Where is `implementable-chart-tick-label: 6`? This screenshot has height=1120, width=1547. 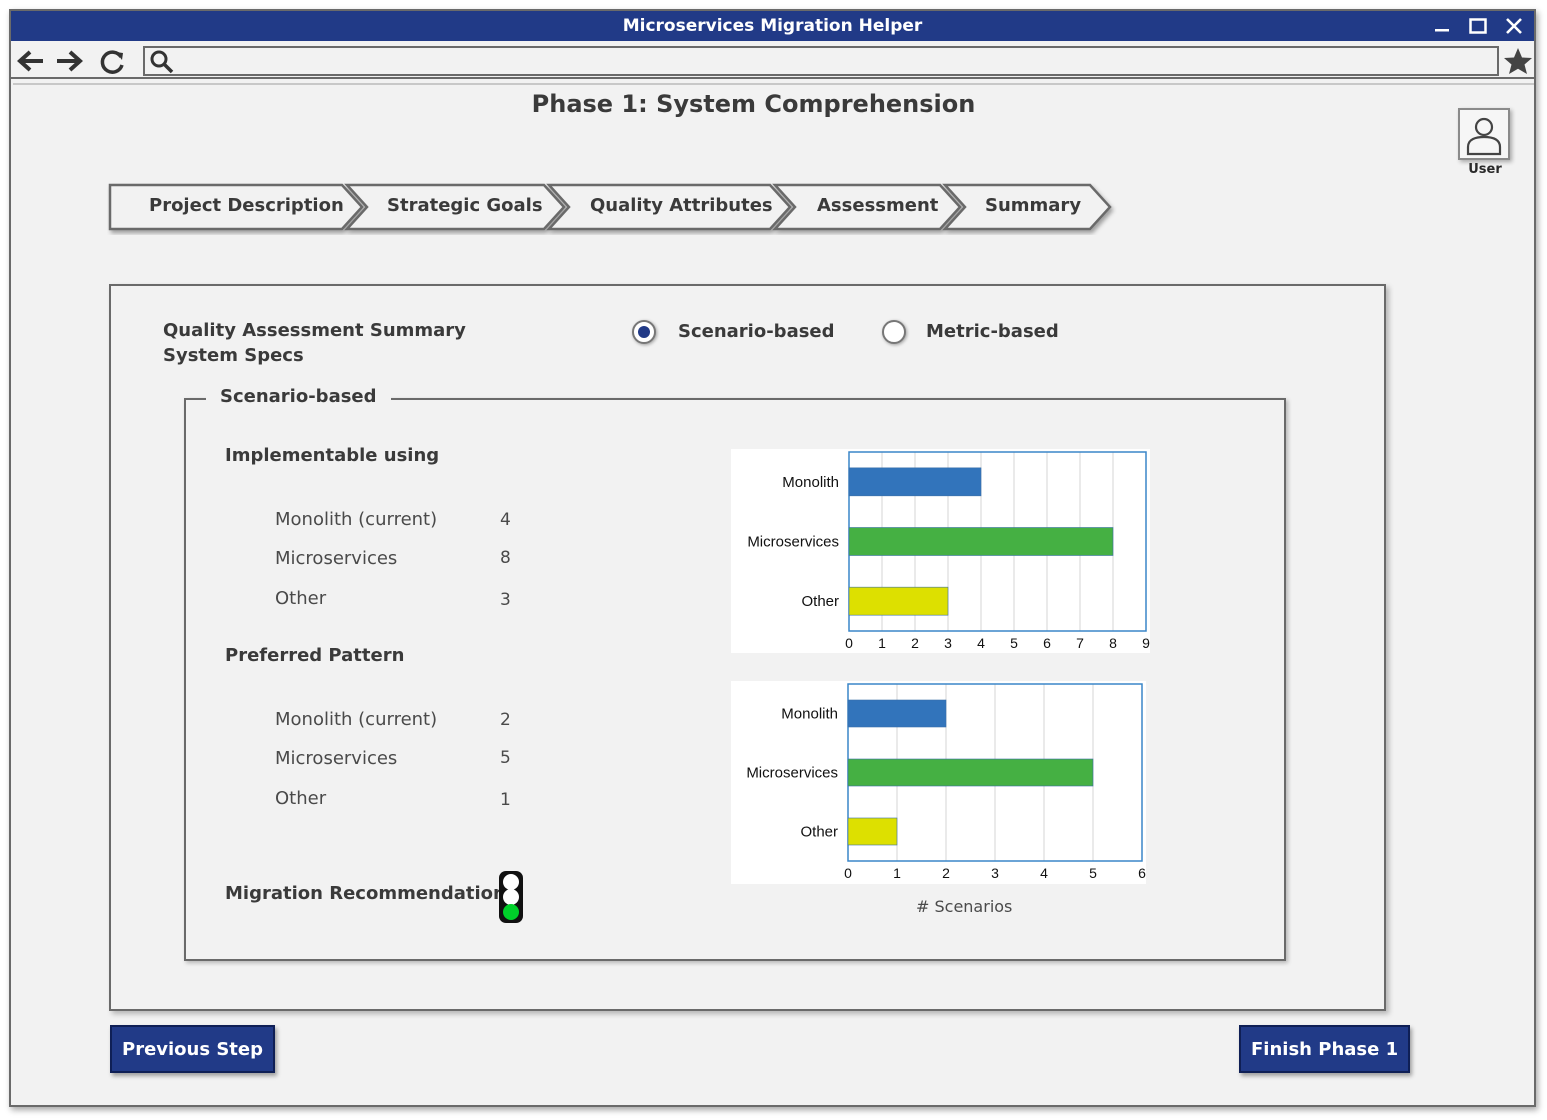
implementable-chart-tick-label: 6 is located at coordinates (1047, 643).